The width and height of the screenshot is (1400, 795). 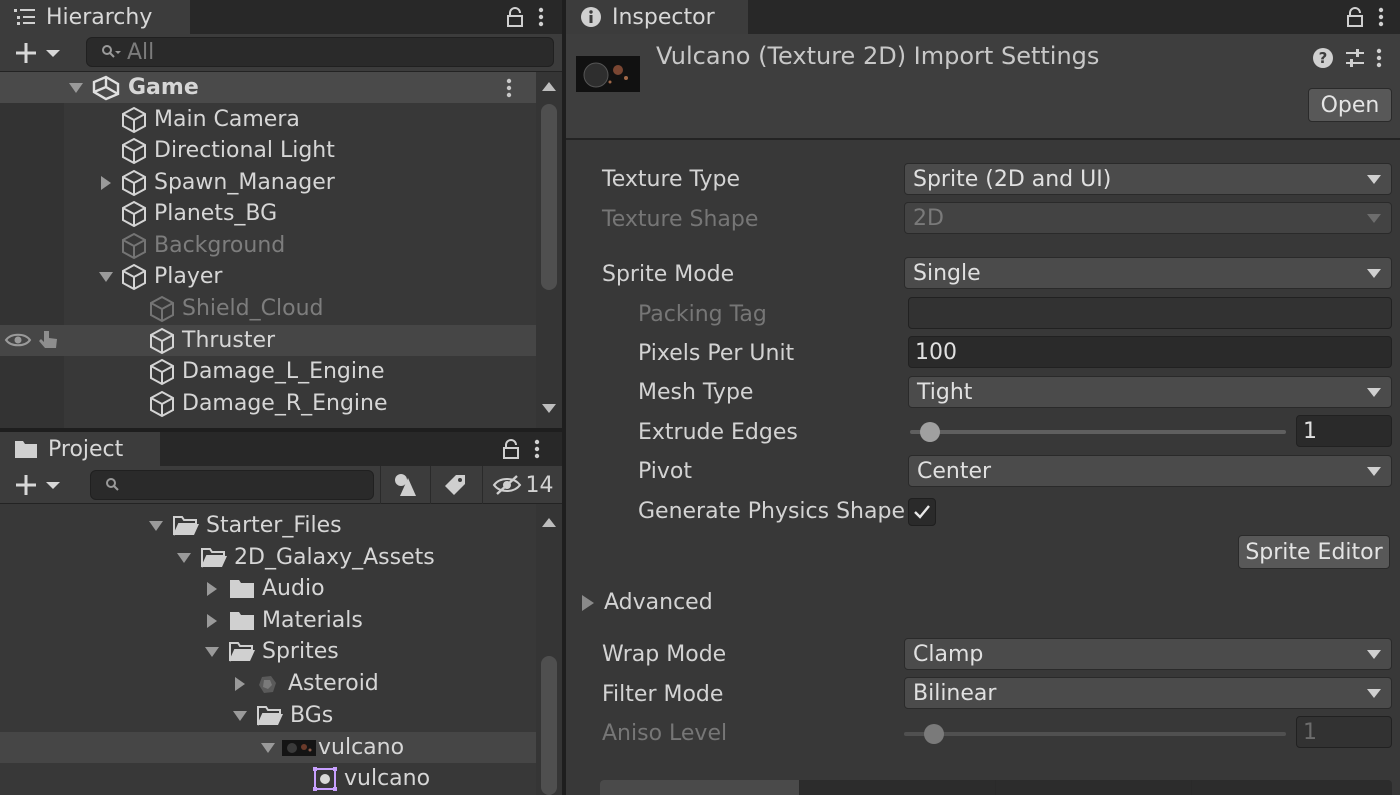 What do you see at coordinates (285, 403) in the screenshot?
I see `hierarchy-item-label: Damage_R_Engine` at bounding box center [285, 403].